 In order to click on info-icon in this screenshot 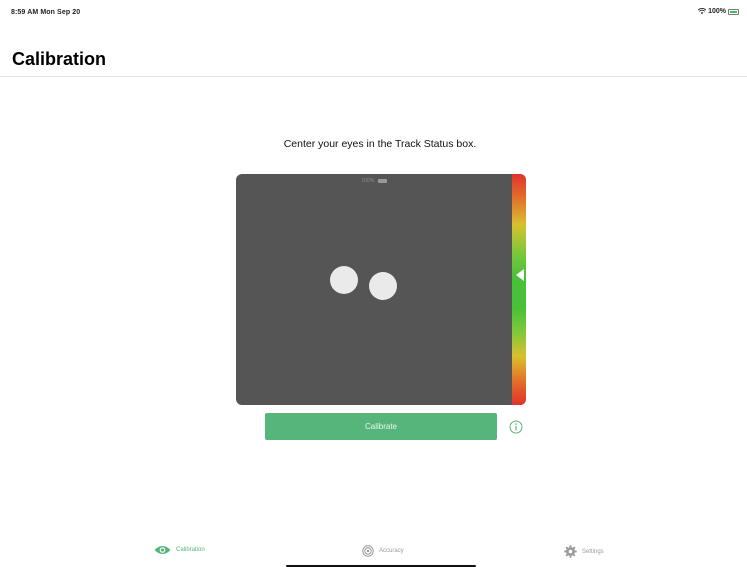, I will do `click(516, 427)`.